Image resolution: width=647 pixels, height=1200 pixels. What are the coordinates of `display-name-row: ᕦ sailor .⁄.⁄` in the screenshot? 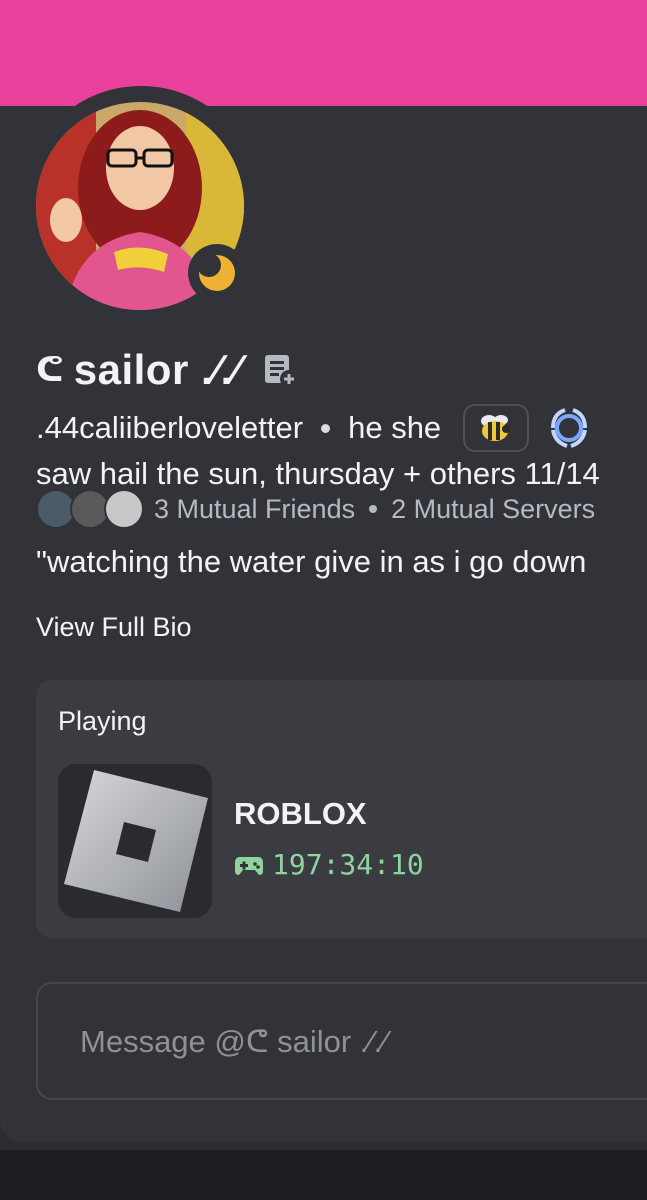 It's located at (167, 370).